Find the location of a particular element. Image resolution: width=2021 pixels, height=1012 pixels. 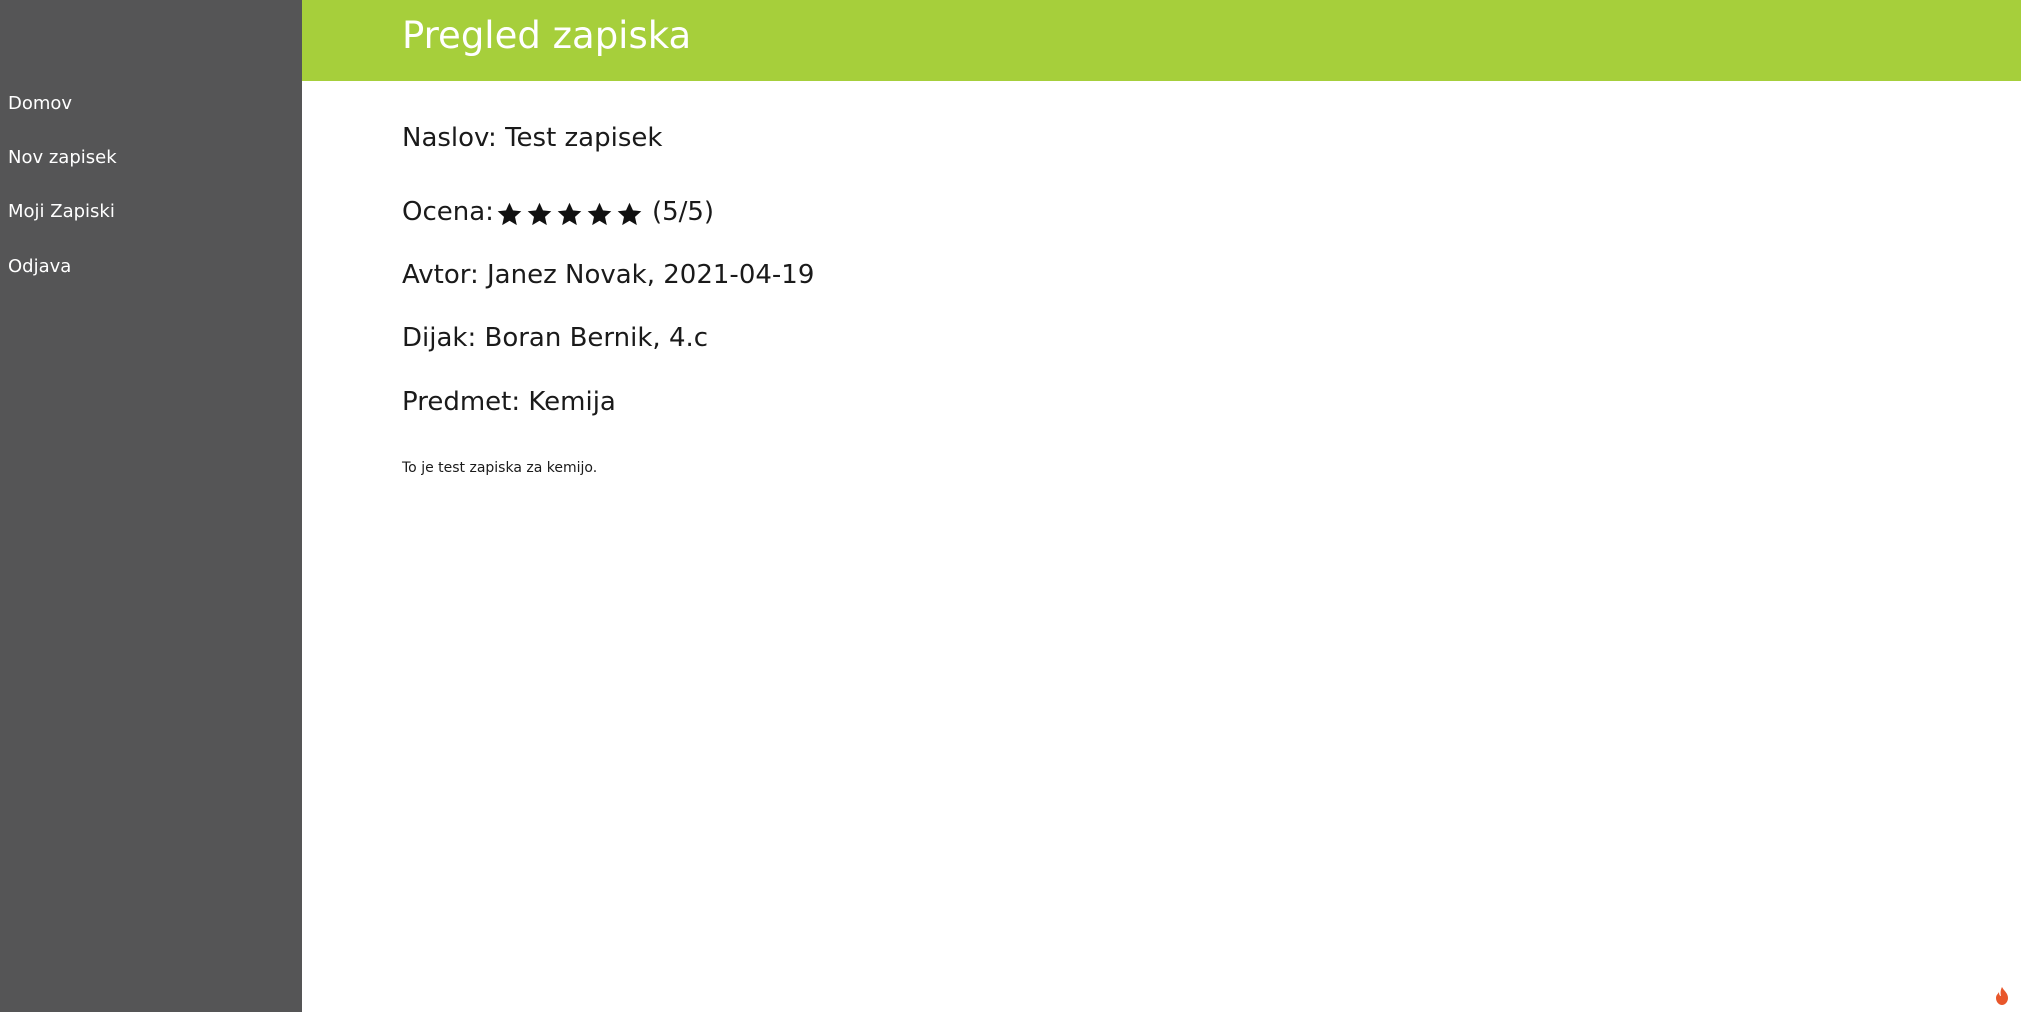

note-author-field: Avtor: Janez Novak, 2021-04-19 is located at coordinates (608, 275).